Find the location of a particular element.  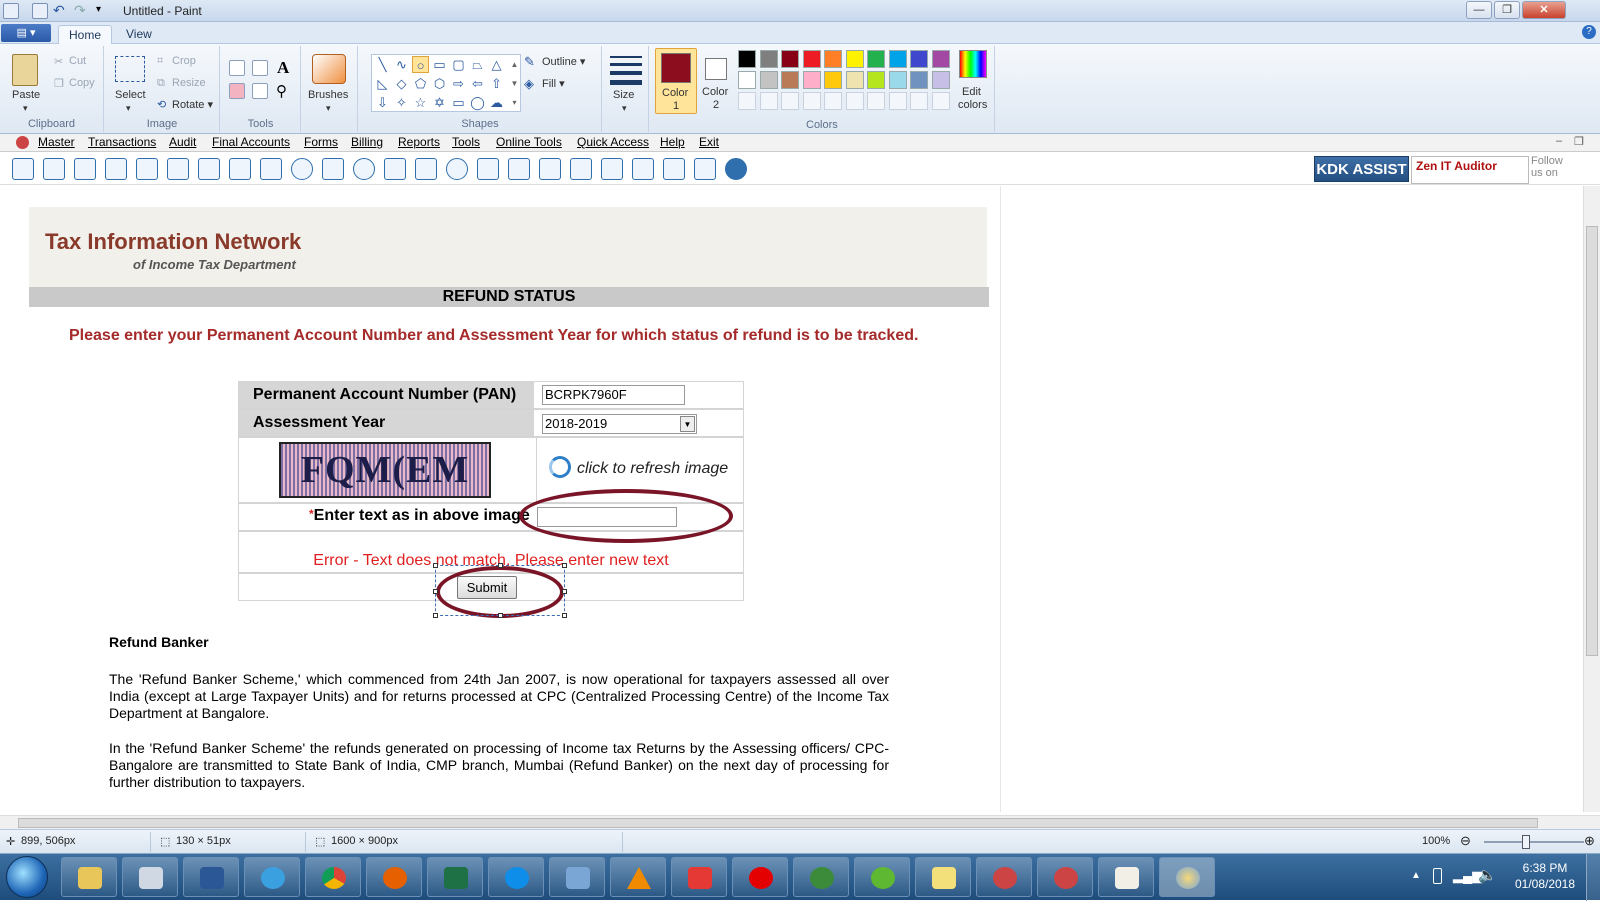

rounded-rectangle-shape-icon: ▢ is located at coordinates (458, 64).